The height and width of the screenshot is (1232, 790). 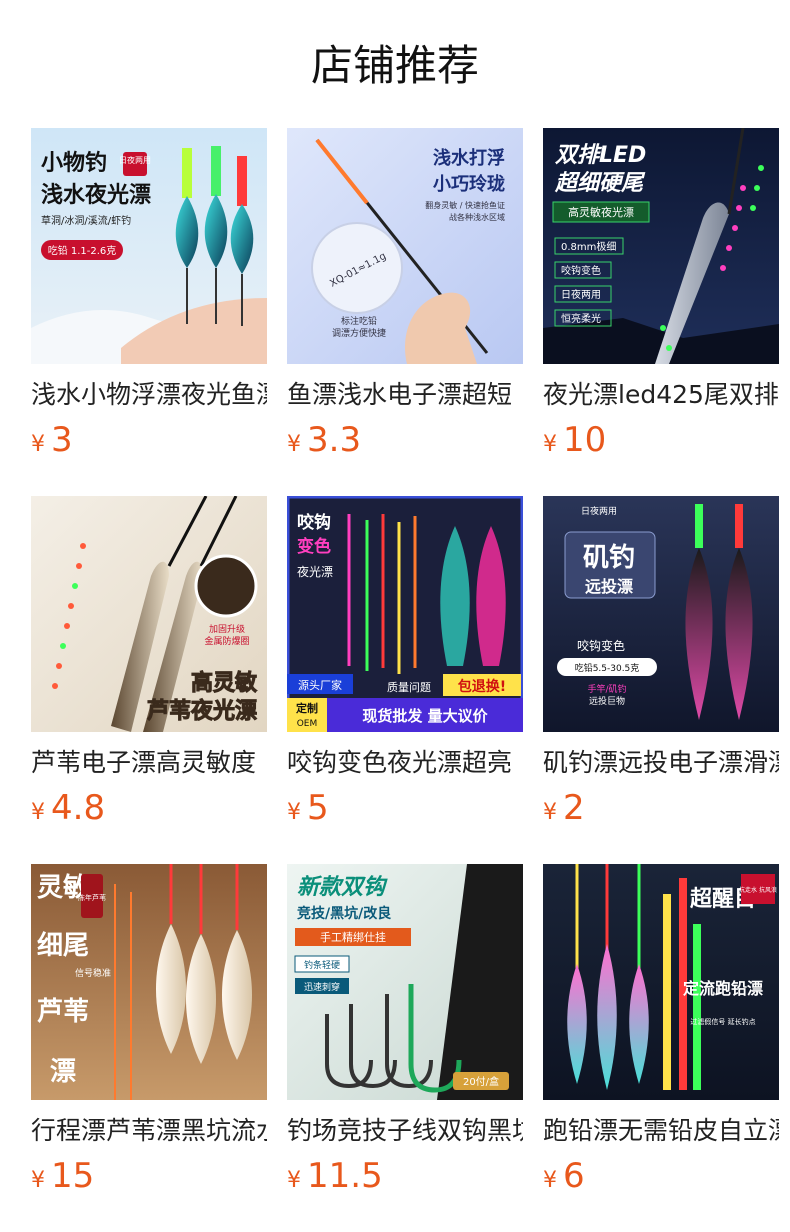 What do you see at coordinates (149, 246) in the screenshot?
I see `product-image: 小物钓 日夜两用 浅水夜光漂 草洞/冰洞/溪流/虾钓 吃铅 1.1-2.6克` at bounding box center [149, 246].